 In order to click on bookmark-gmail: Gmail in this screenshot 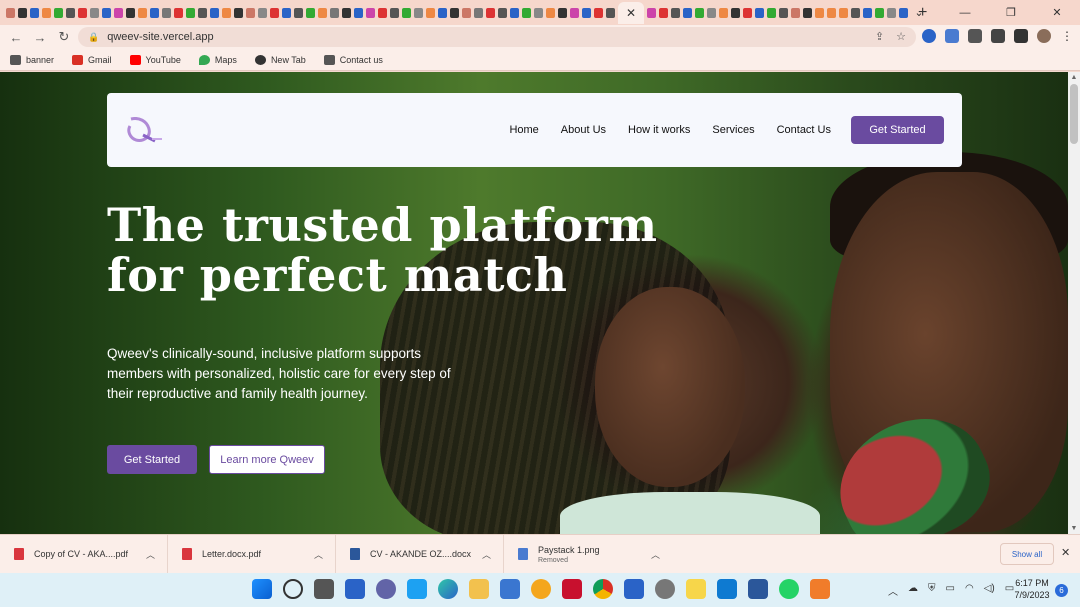, I will do `click(92, 59)`.